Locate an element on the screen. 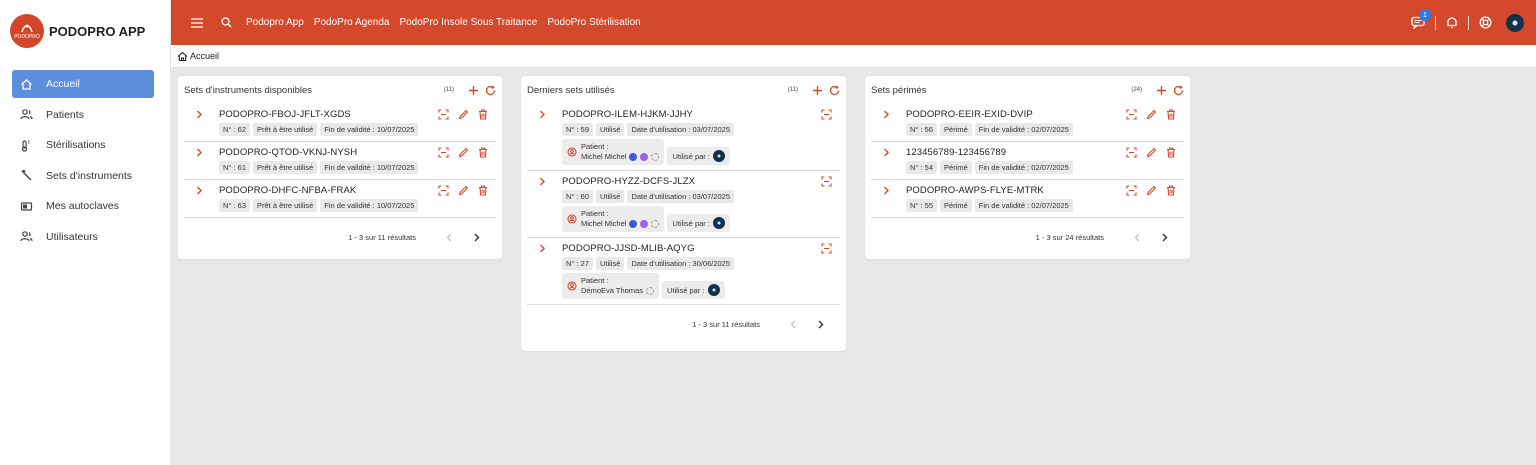  breadcrumb: Accueil is located at coordinates (853, 56).